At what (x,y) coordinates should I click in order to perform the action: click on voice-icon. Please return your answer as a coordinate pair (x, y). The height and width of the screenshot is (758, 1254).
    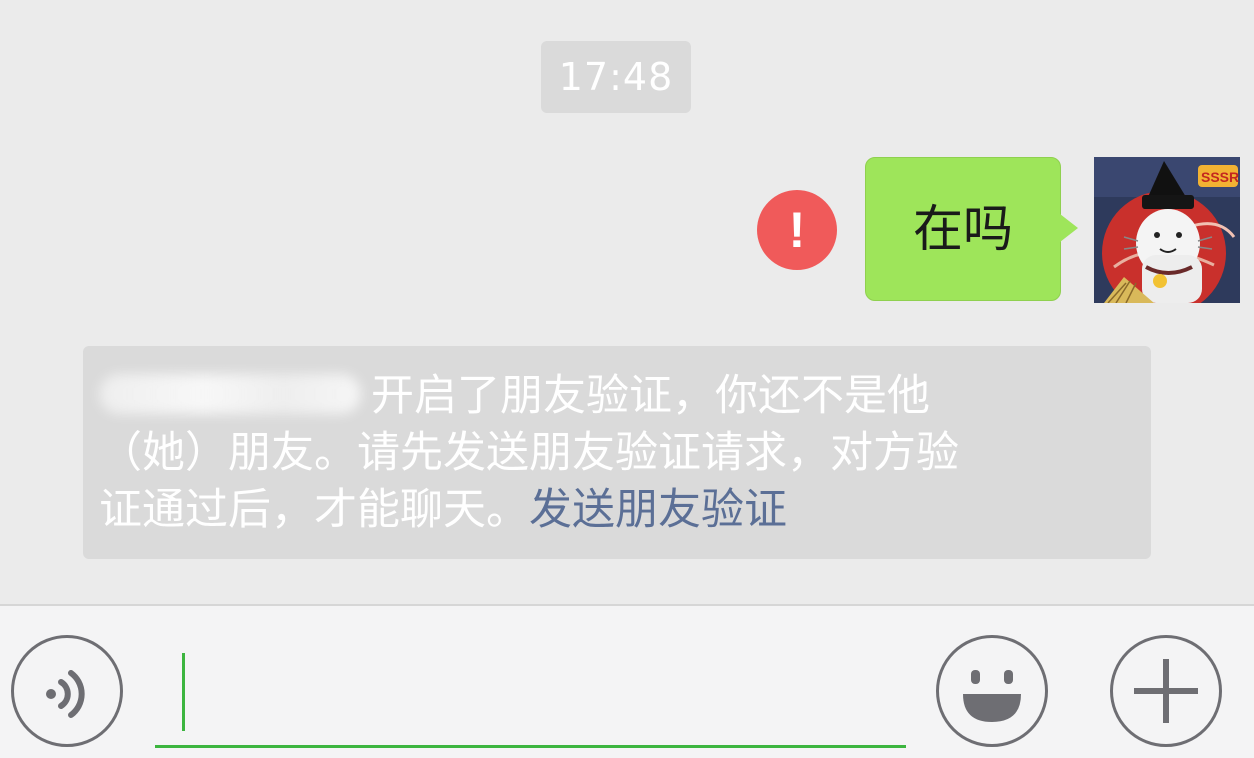
    Looking at the image, I should click on (65, 694).